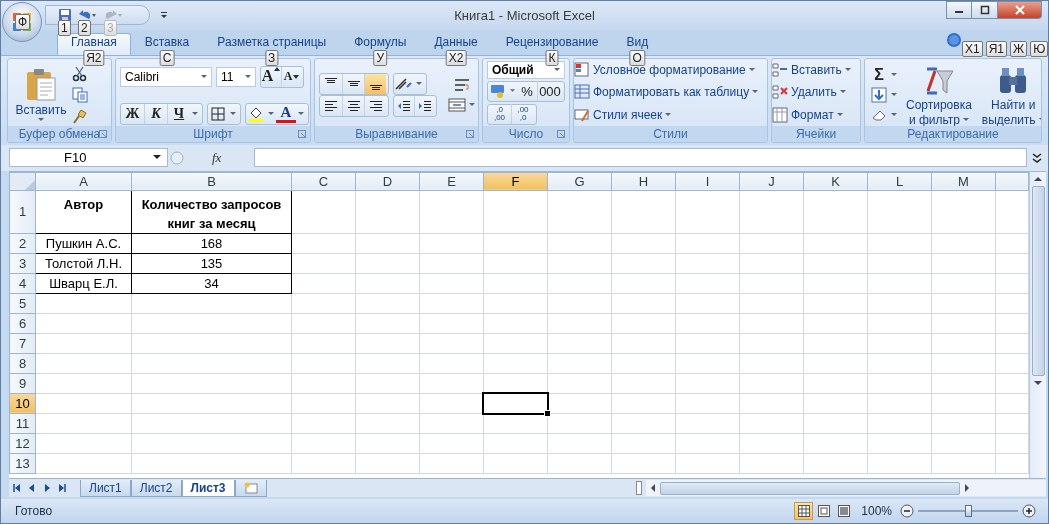  Describe the element at coordinates (156, 488) in the screenshot. I see `sheet-tab: Лист2` at that location.